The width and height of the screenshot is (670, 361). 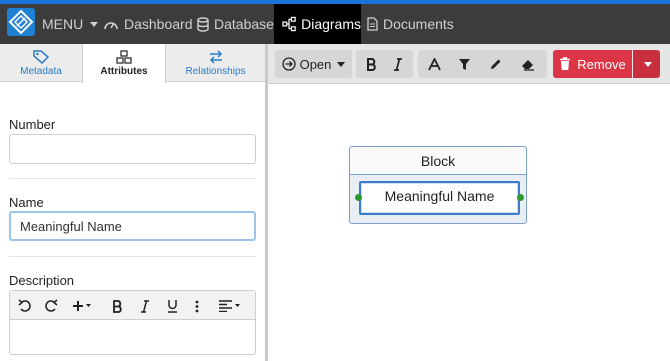 I want to click on tag-icon, so click(x=41, y=57).